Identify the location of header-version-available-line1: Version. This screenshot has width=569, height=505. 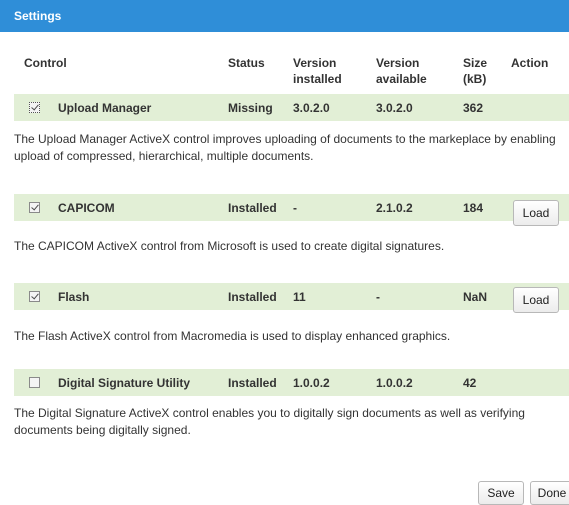
(398, 63).